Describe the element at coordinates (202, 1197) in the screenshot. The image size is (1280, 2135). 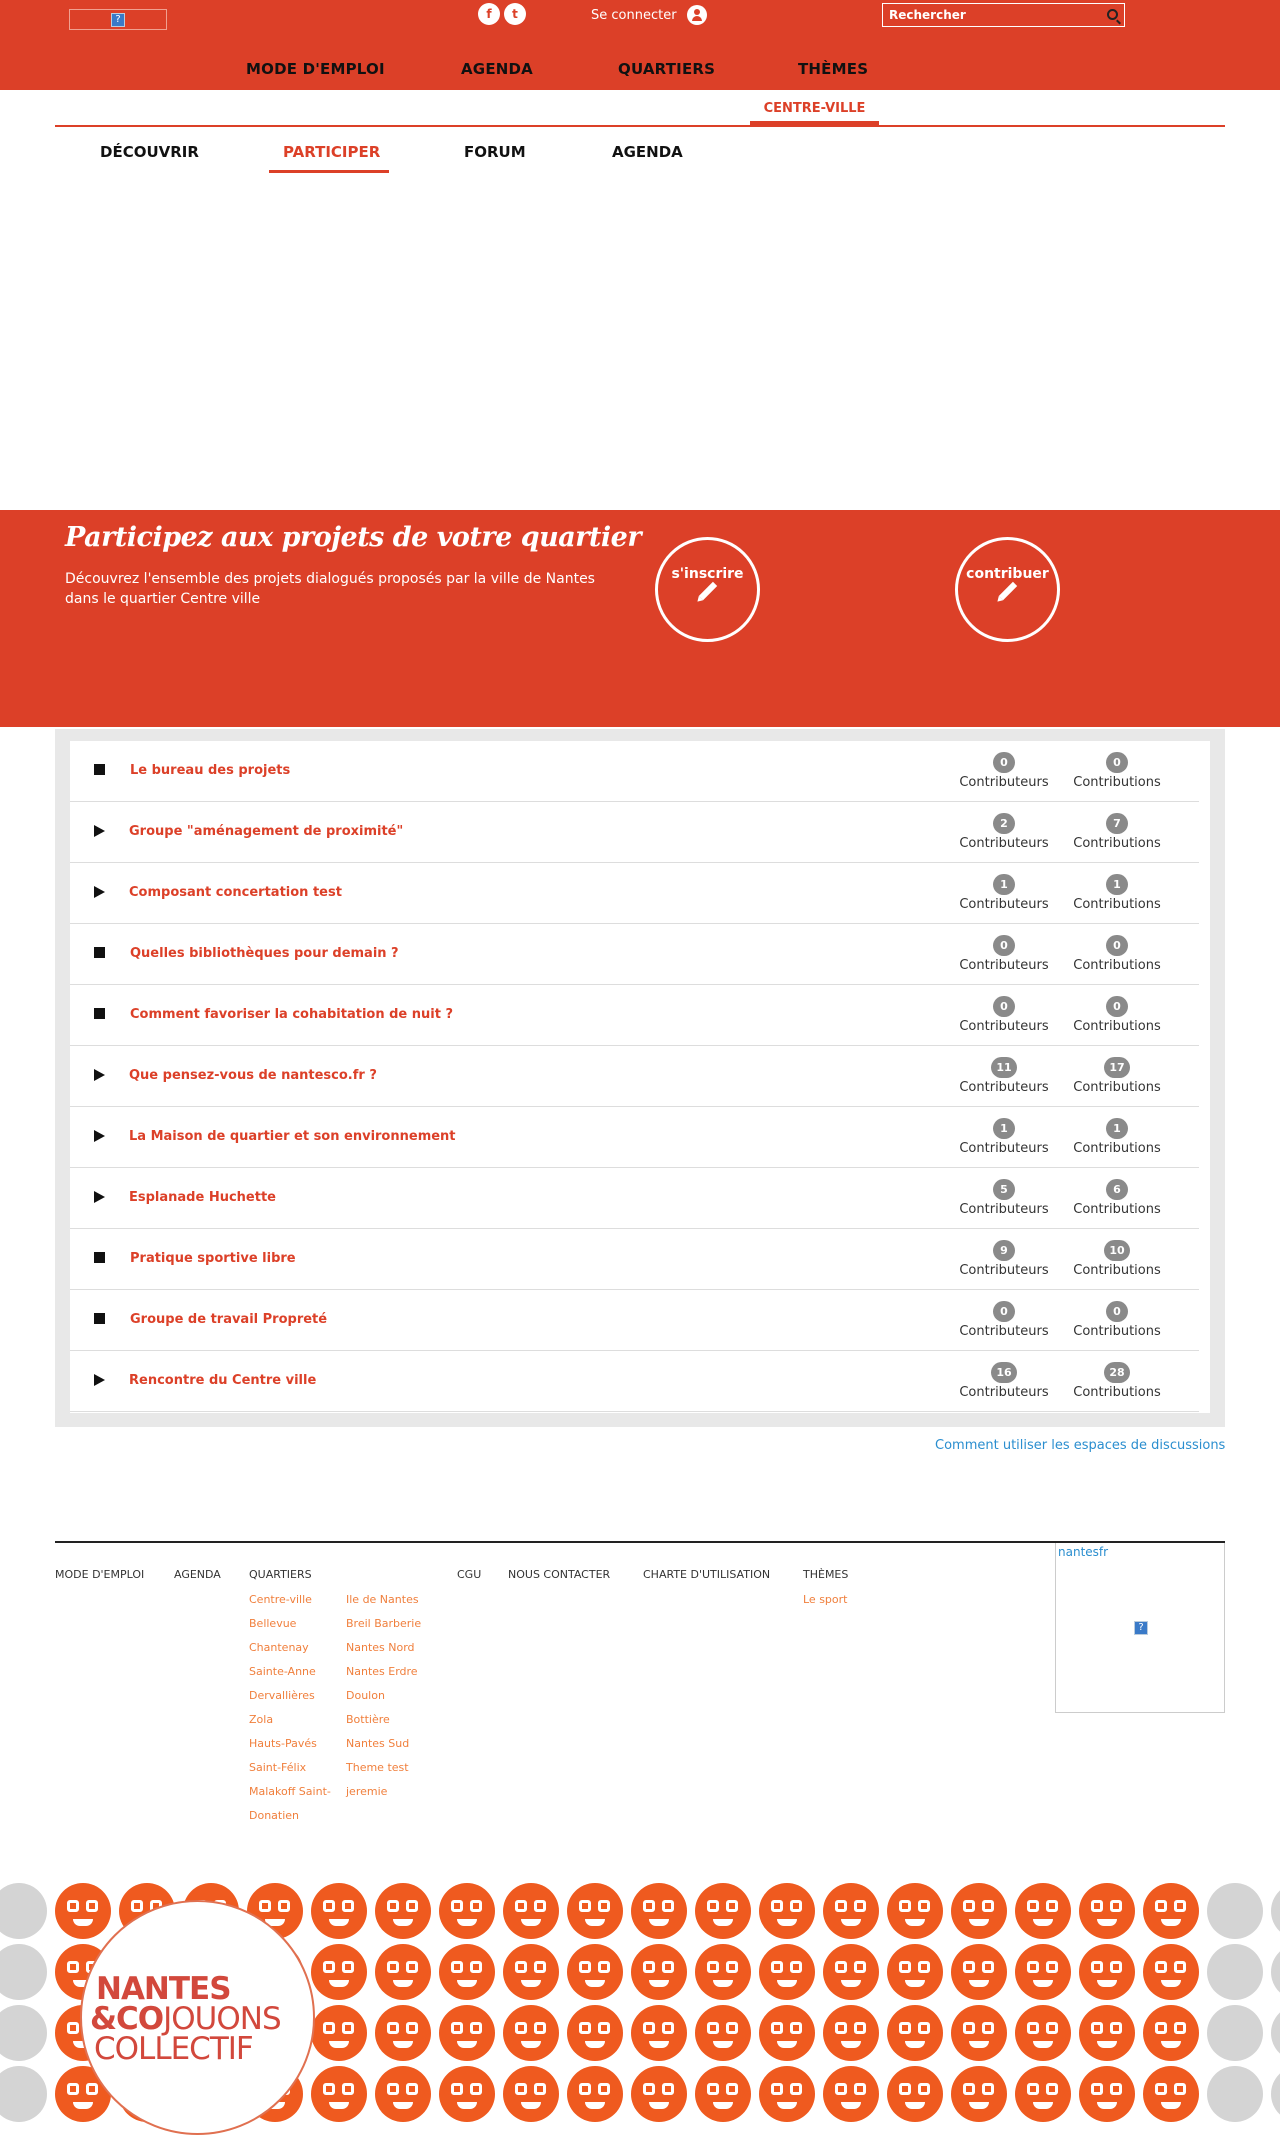
I see `project-title: Esplanade Huchette` at that location.